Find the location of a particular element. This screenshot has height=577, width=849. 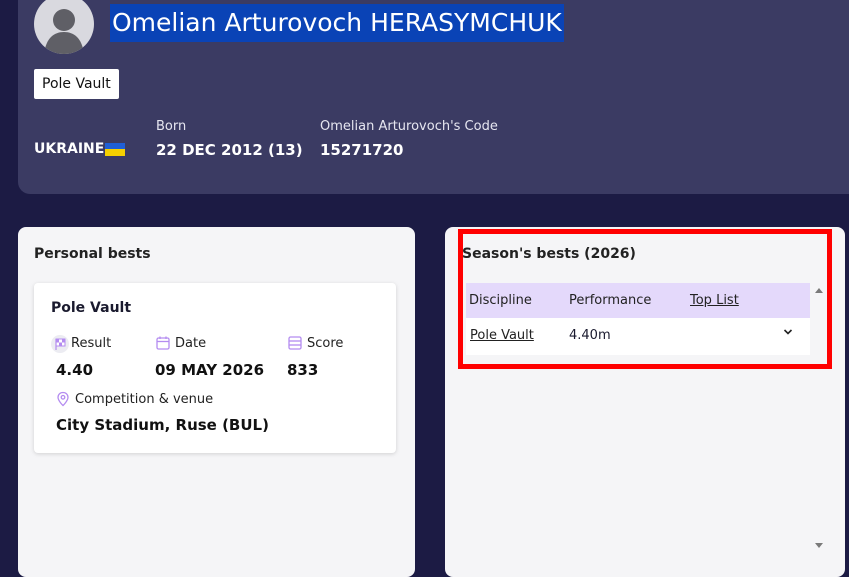

discipline-link: Pole Vault is located at coordinates (502, 335).